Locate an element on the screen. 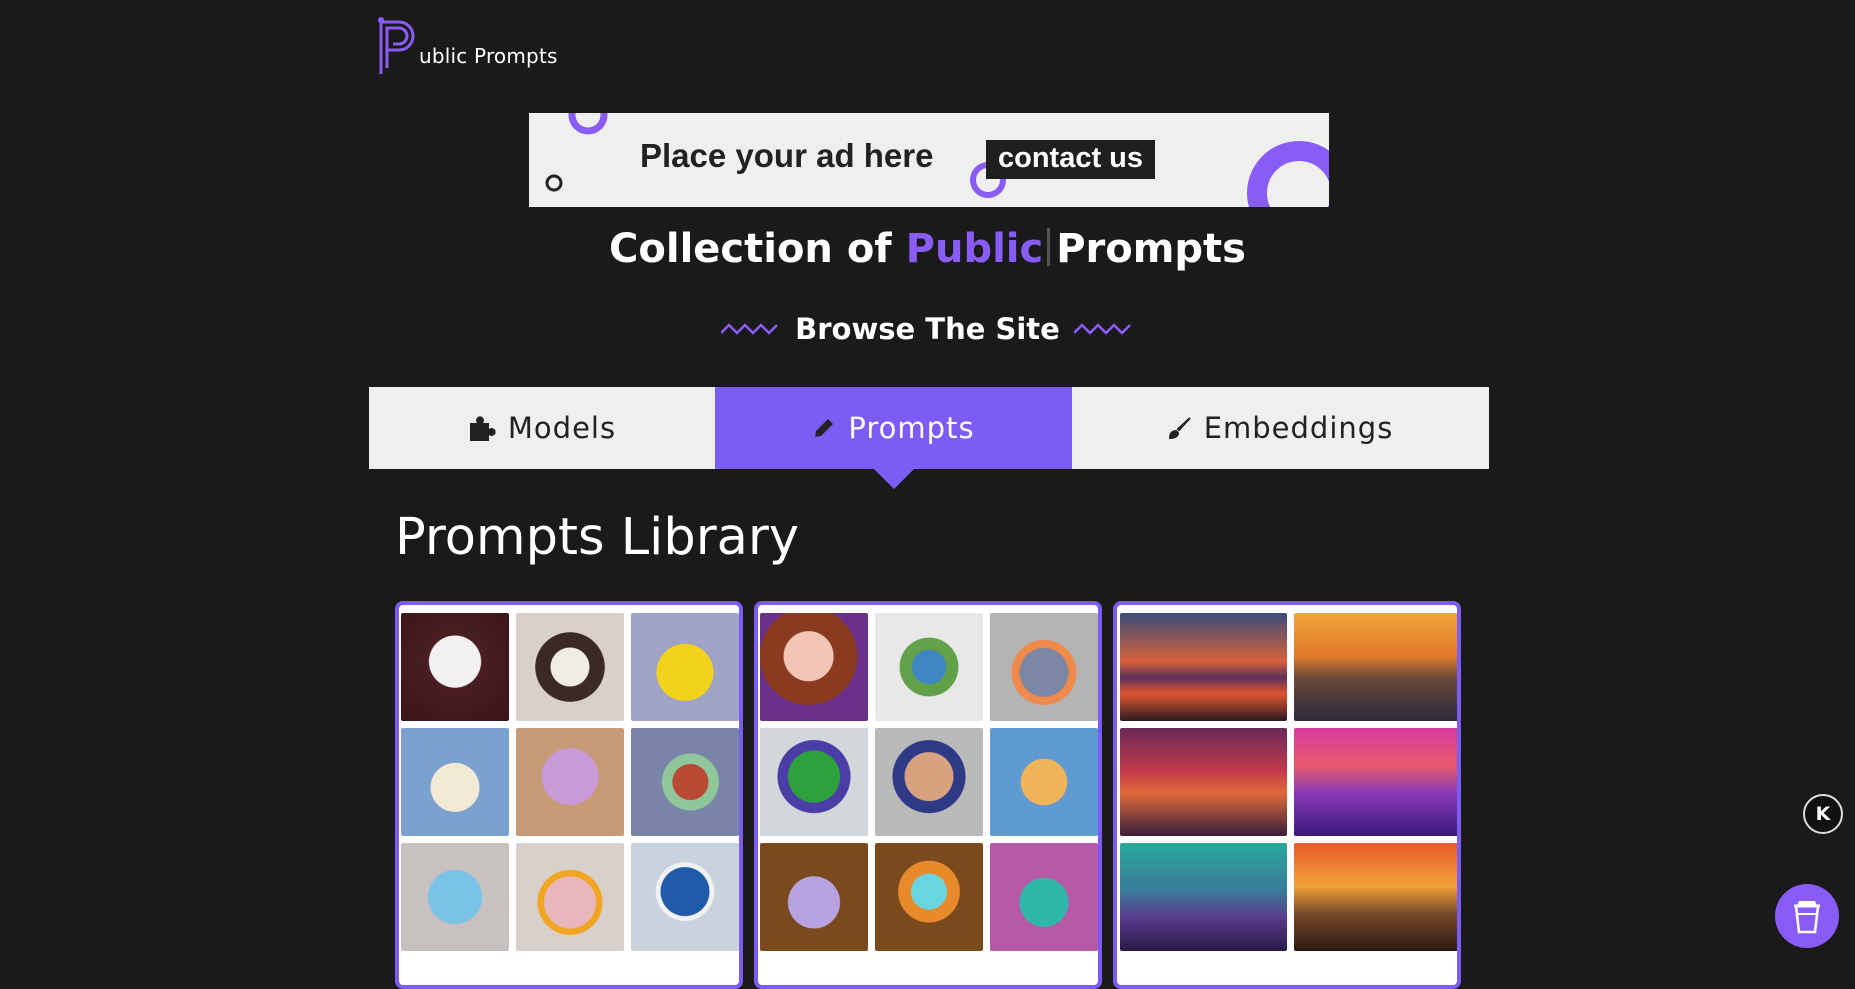  zigzag-right-icon is located at coordinates (1102, 329).